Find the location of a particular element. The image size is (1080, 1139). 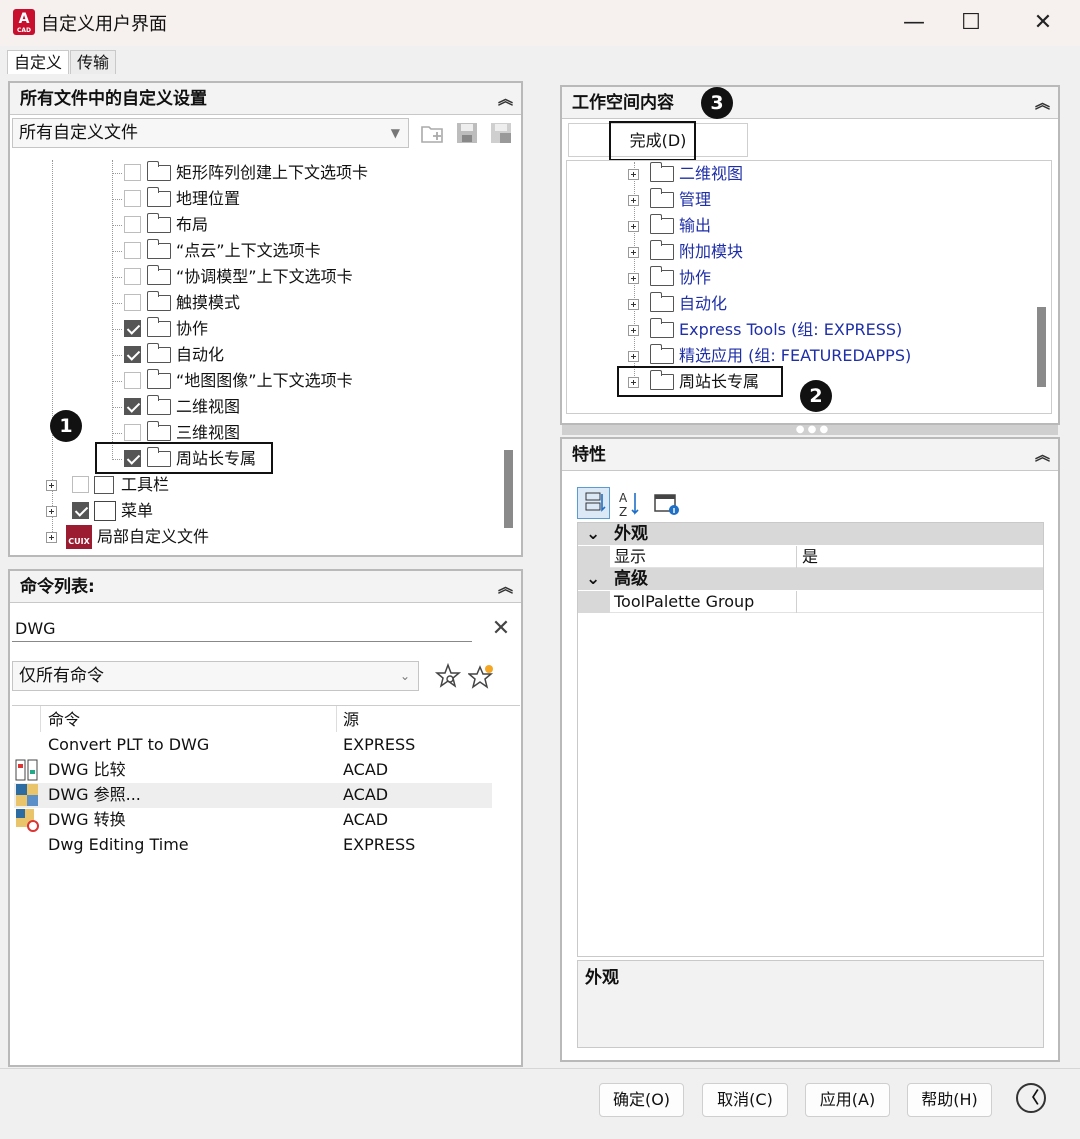

property-value: 是 is located at coordinates (810, 557).